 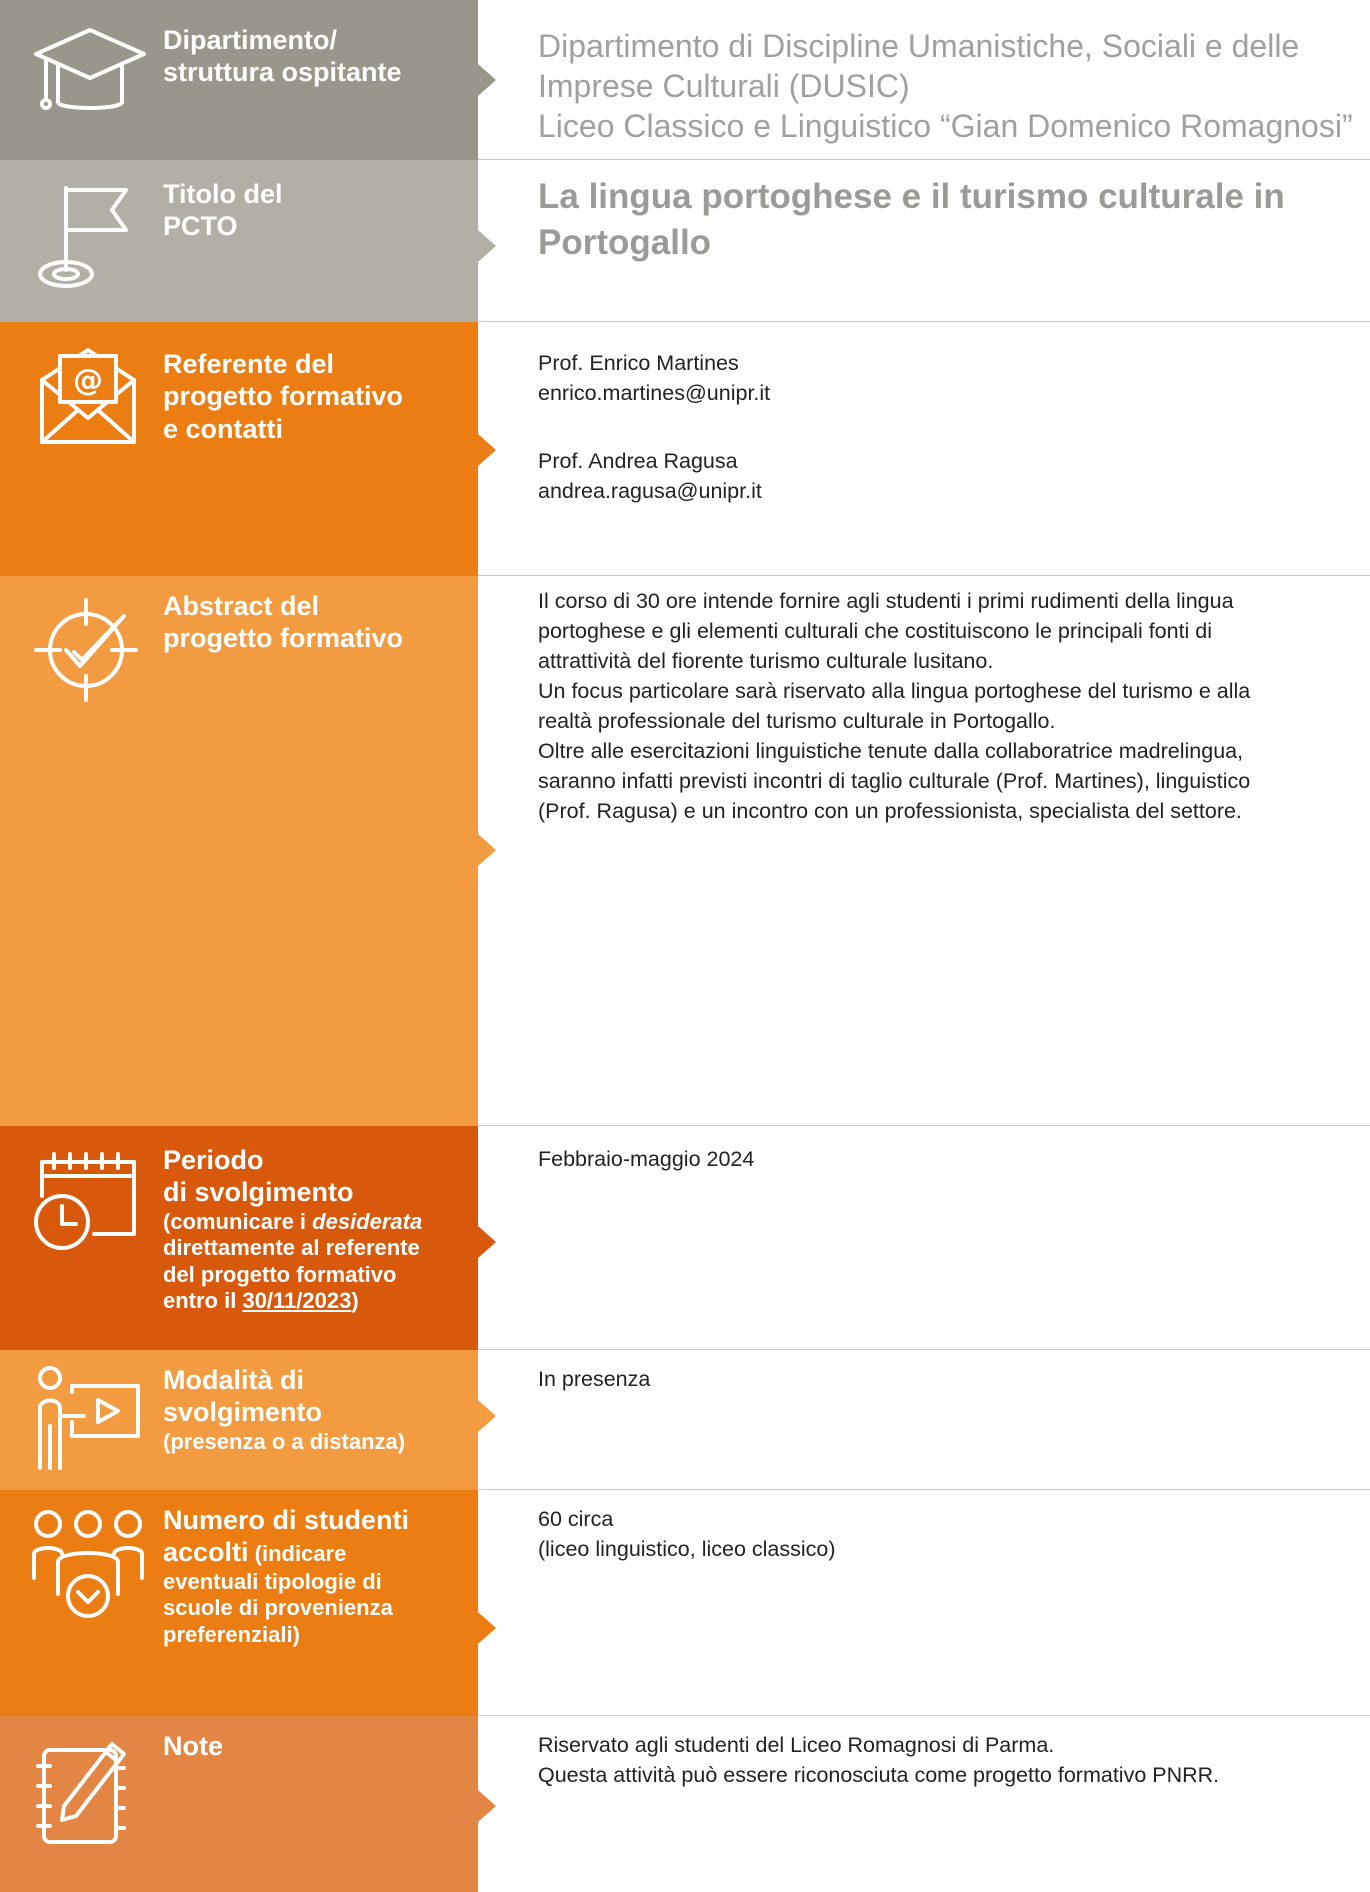 What do you see at coordinates (950, 1379) in the screenshot?
I see `mode-value: In presenza` at bounding box center [950, 1379].